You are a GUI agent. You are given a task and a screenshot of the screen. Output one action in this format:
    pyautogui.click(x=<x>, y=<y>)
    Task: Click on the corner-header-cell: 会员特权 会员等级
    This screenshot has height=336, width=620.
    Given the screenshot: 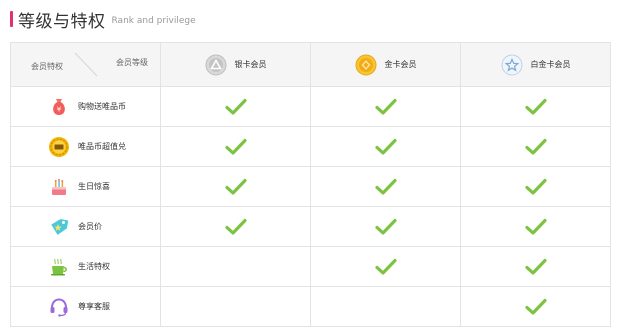 What is the action you would take?
    pyautogui.click(x=85, y=64)
    